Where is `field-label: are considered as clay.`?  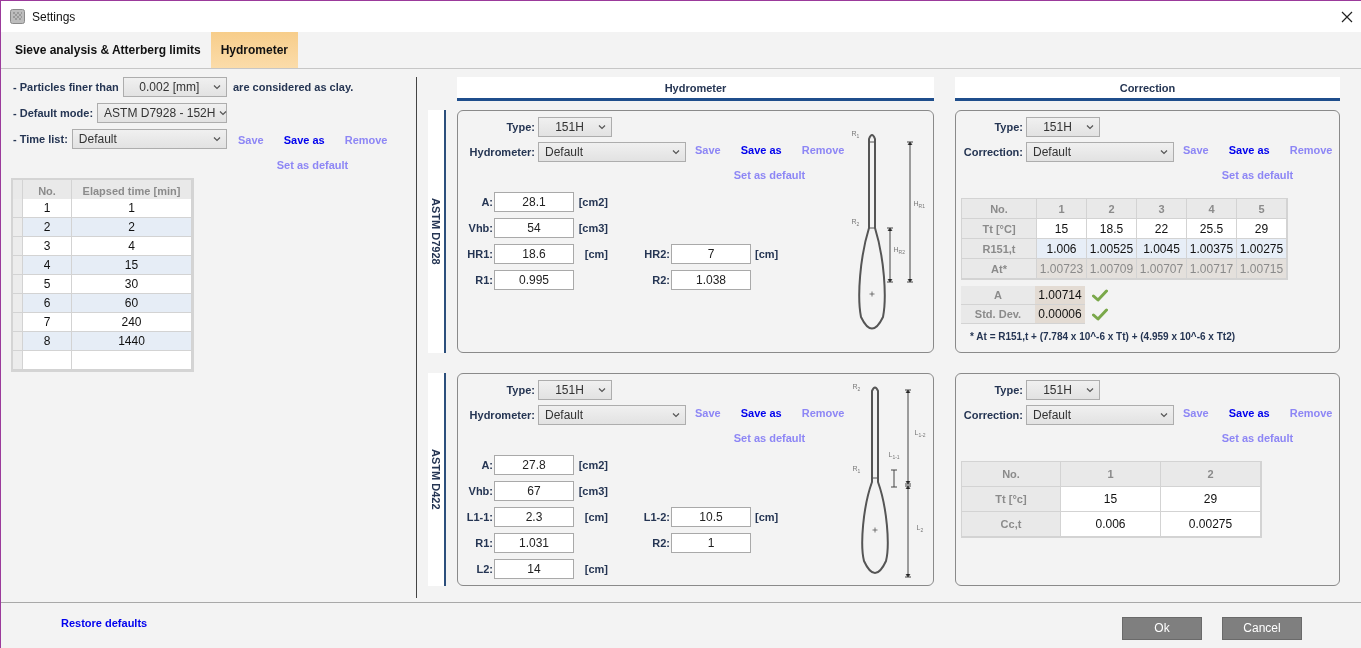 field-label: are considered as clay. is located at coordinates (293, 87).